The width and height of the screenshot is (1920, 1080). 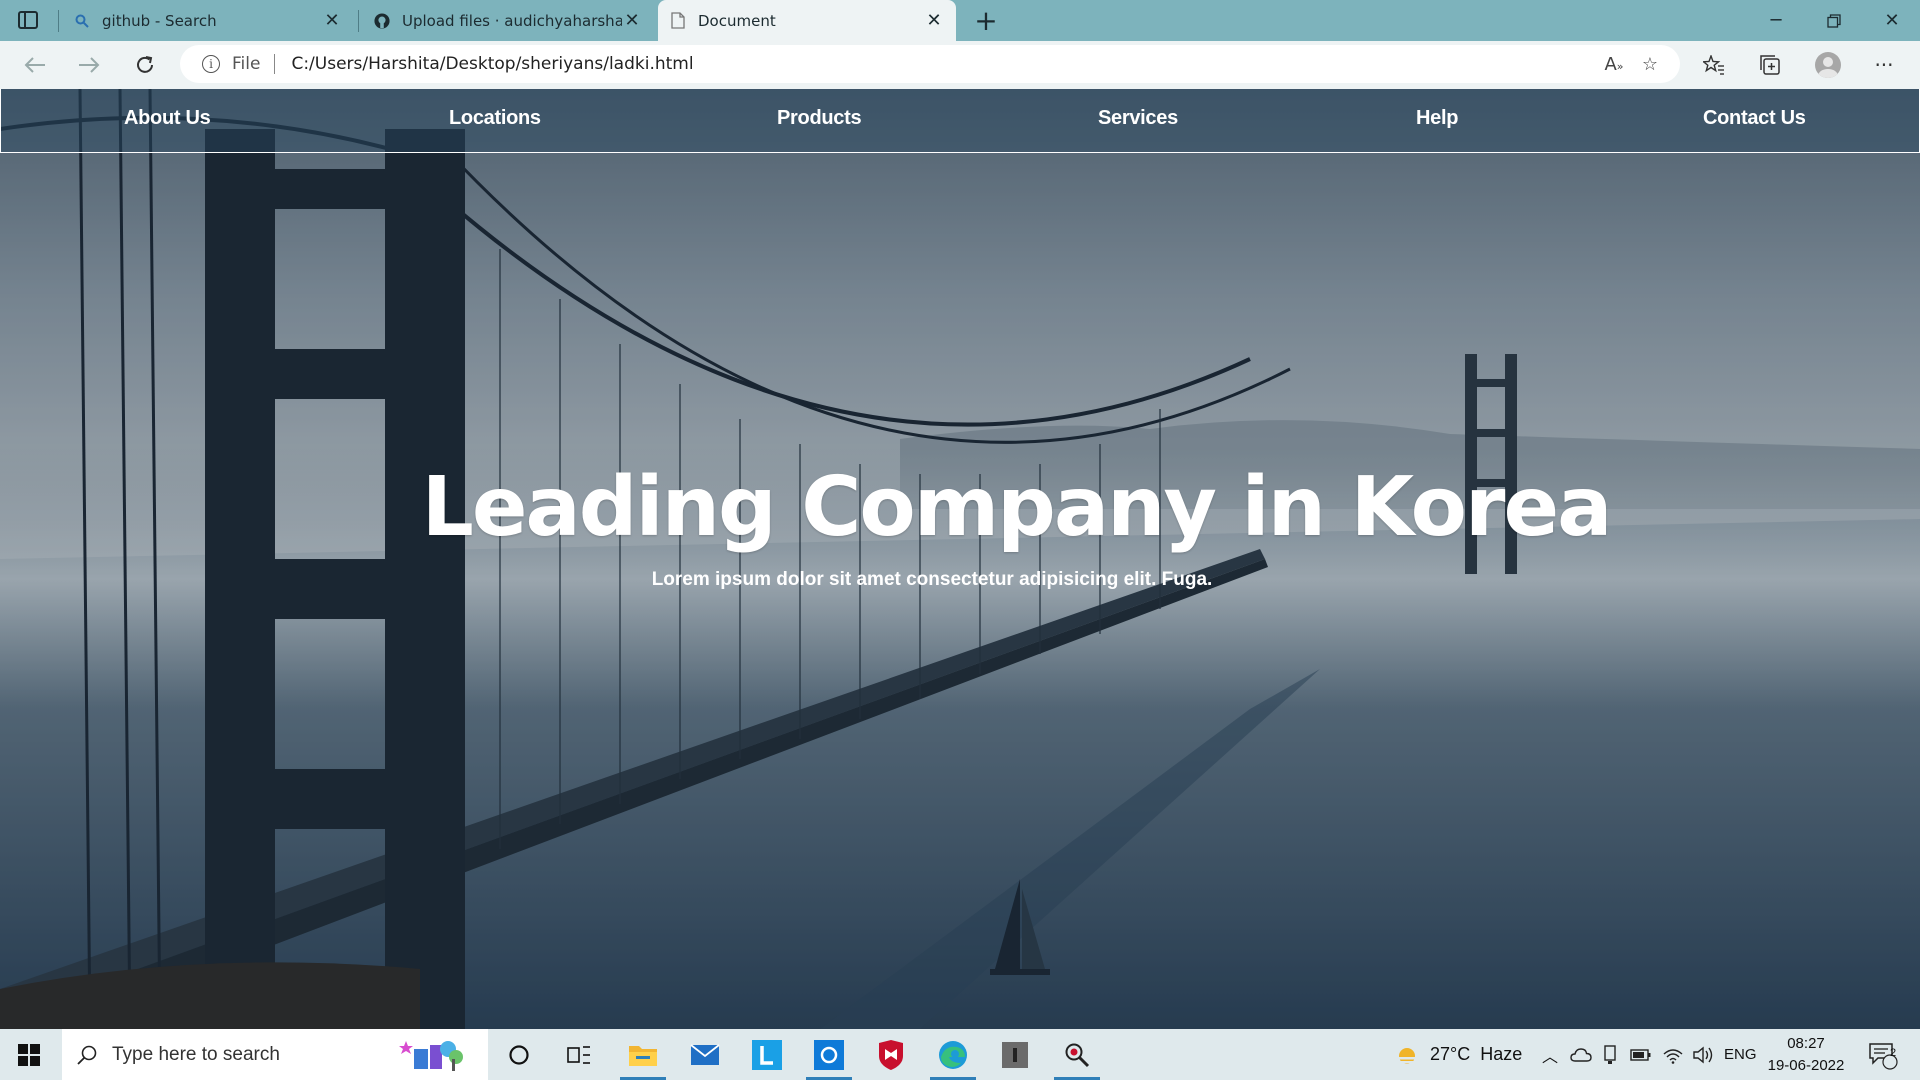 I want to click on address-scheme-label: File, so click(x=246, y=64).